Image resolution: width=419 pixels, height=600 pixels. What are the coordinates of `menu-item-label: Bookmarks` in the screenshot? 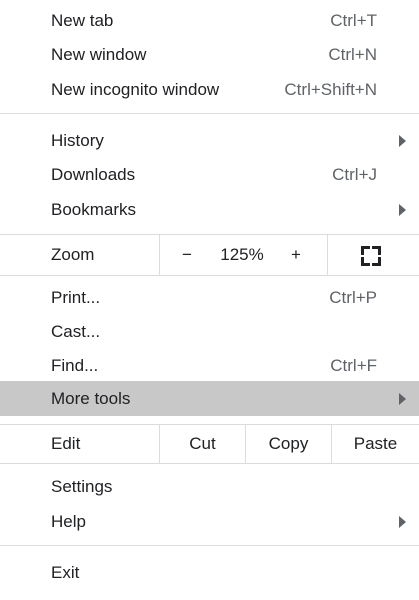 It's located at (94, 209).